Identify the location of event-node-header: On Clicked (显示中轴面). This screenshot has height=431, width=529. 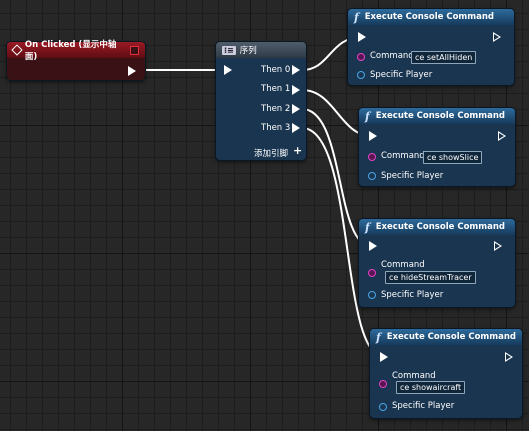
(76, 51).